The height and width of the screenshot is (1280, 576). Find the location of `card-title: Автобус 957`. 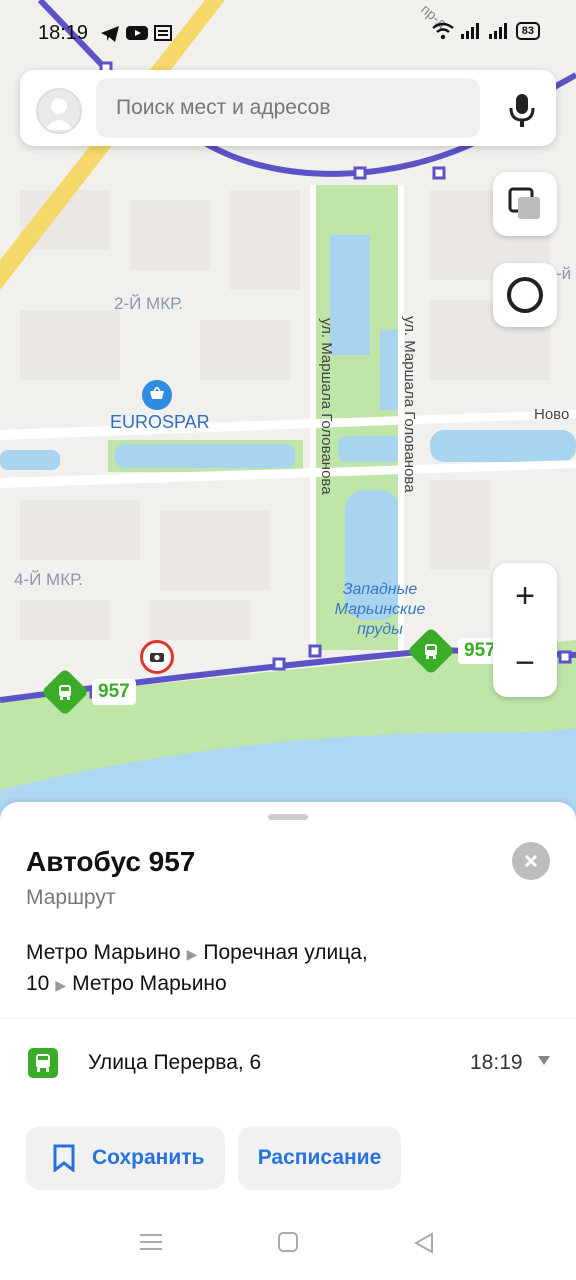

card-title: Автобус 957 is located at coordinates (111, 861).